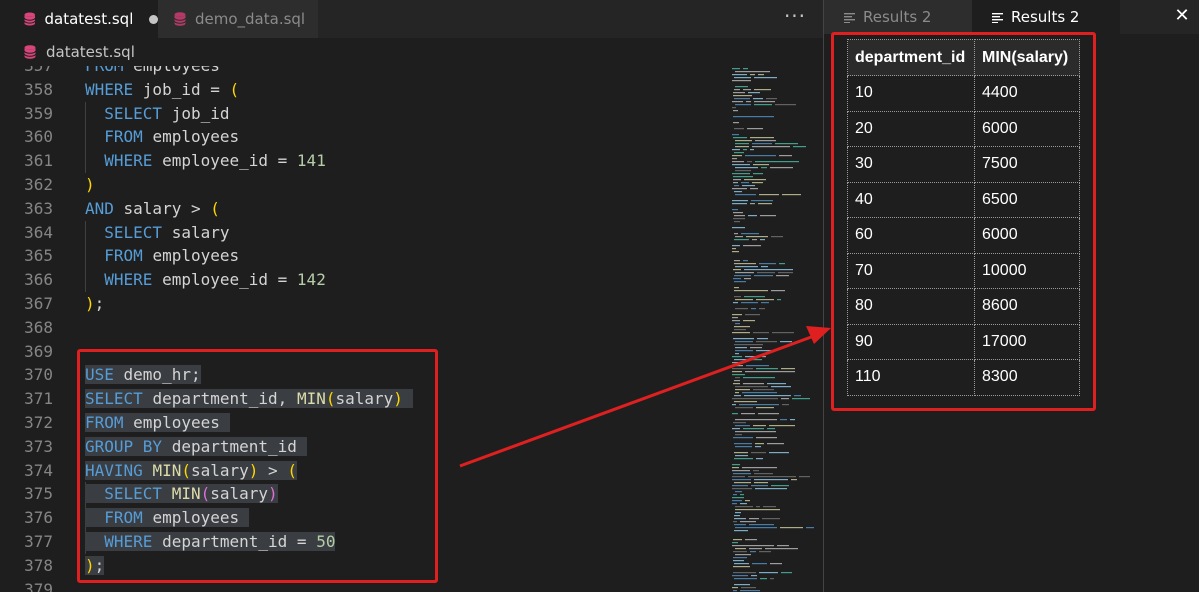 Image resolution: width=1199 pixels, height=592 pixels. Describe the element at coordinates (38, 208) in the screenshot. I see `line-number: 363` at that location.